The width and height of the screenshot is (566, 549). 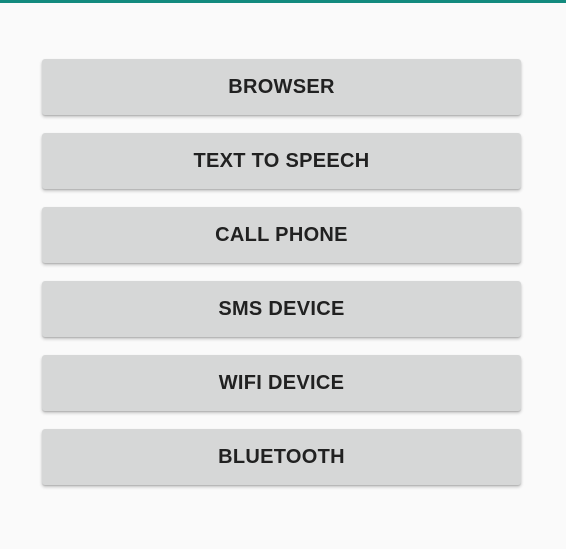 I want to click on browser-button: BROWSER, so click(x=281, y=87).